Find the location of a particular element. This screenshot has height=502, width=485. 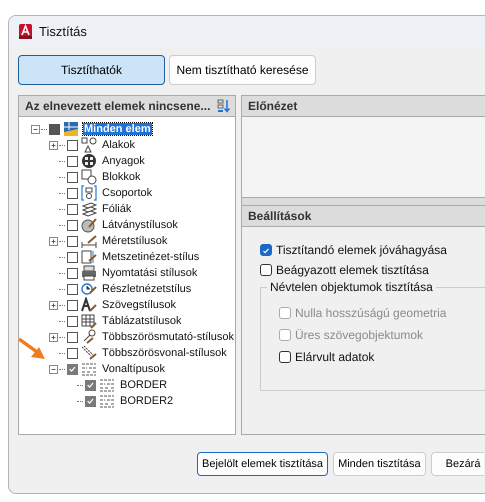

option-label: Beágyazott elemek tisztítása is located at coordinates (352, 270).